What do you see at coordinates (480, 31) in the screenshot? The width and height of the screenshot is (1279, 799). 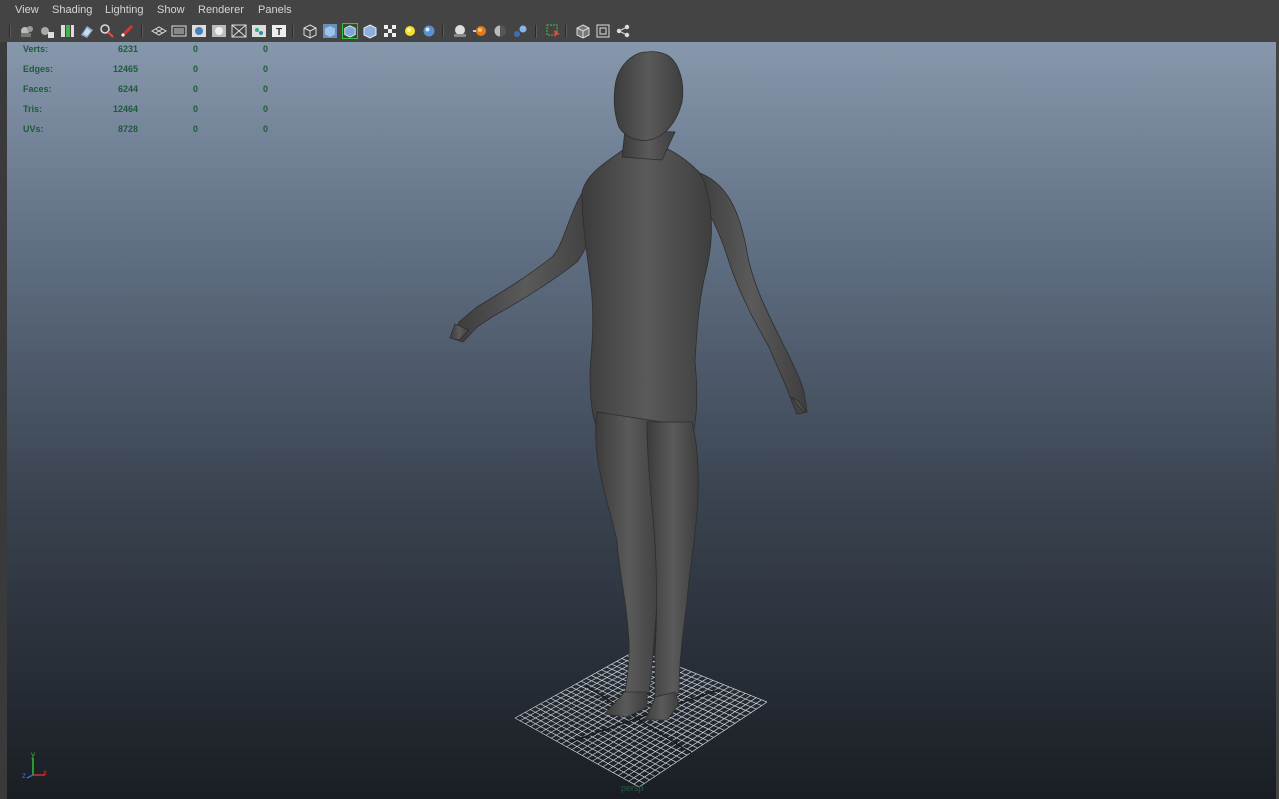 I see `motion-blur-icon` at bounding box center [480, 31].